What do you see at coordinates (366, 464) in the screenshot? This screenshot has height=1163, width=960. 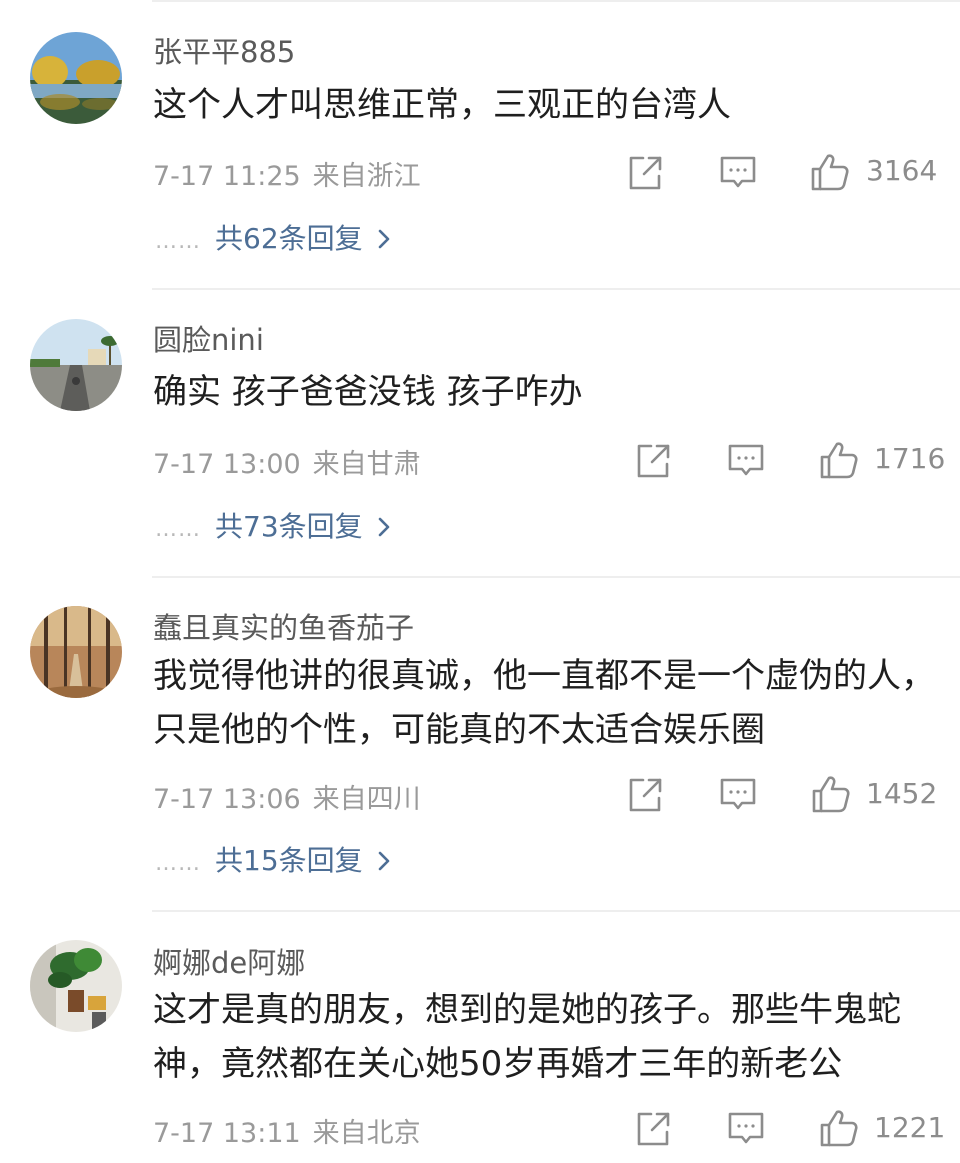 I see `location: 来自甘肃` at bounding box center [366, 464].